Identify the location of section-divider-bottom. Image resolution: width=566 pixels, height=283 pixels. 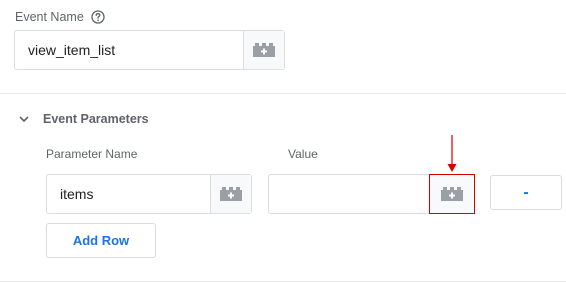
(283, 281).